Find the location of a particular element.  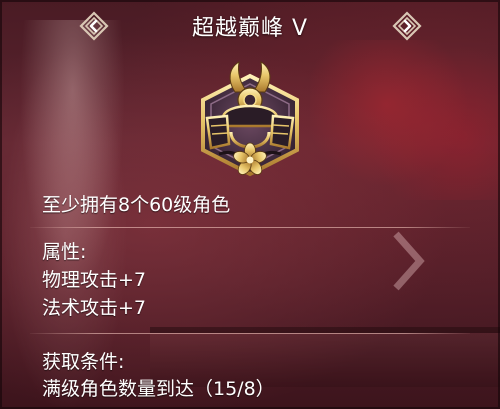

diamond-left-arrow-icon is located at coordinates (94, 26).